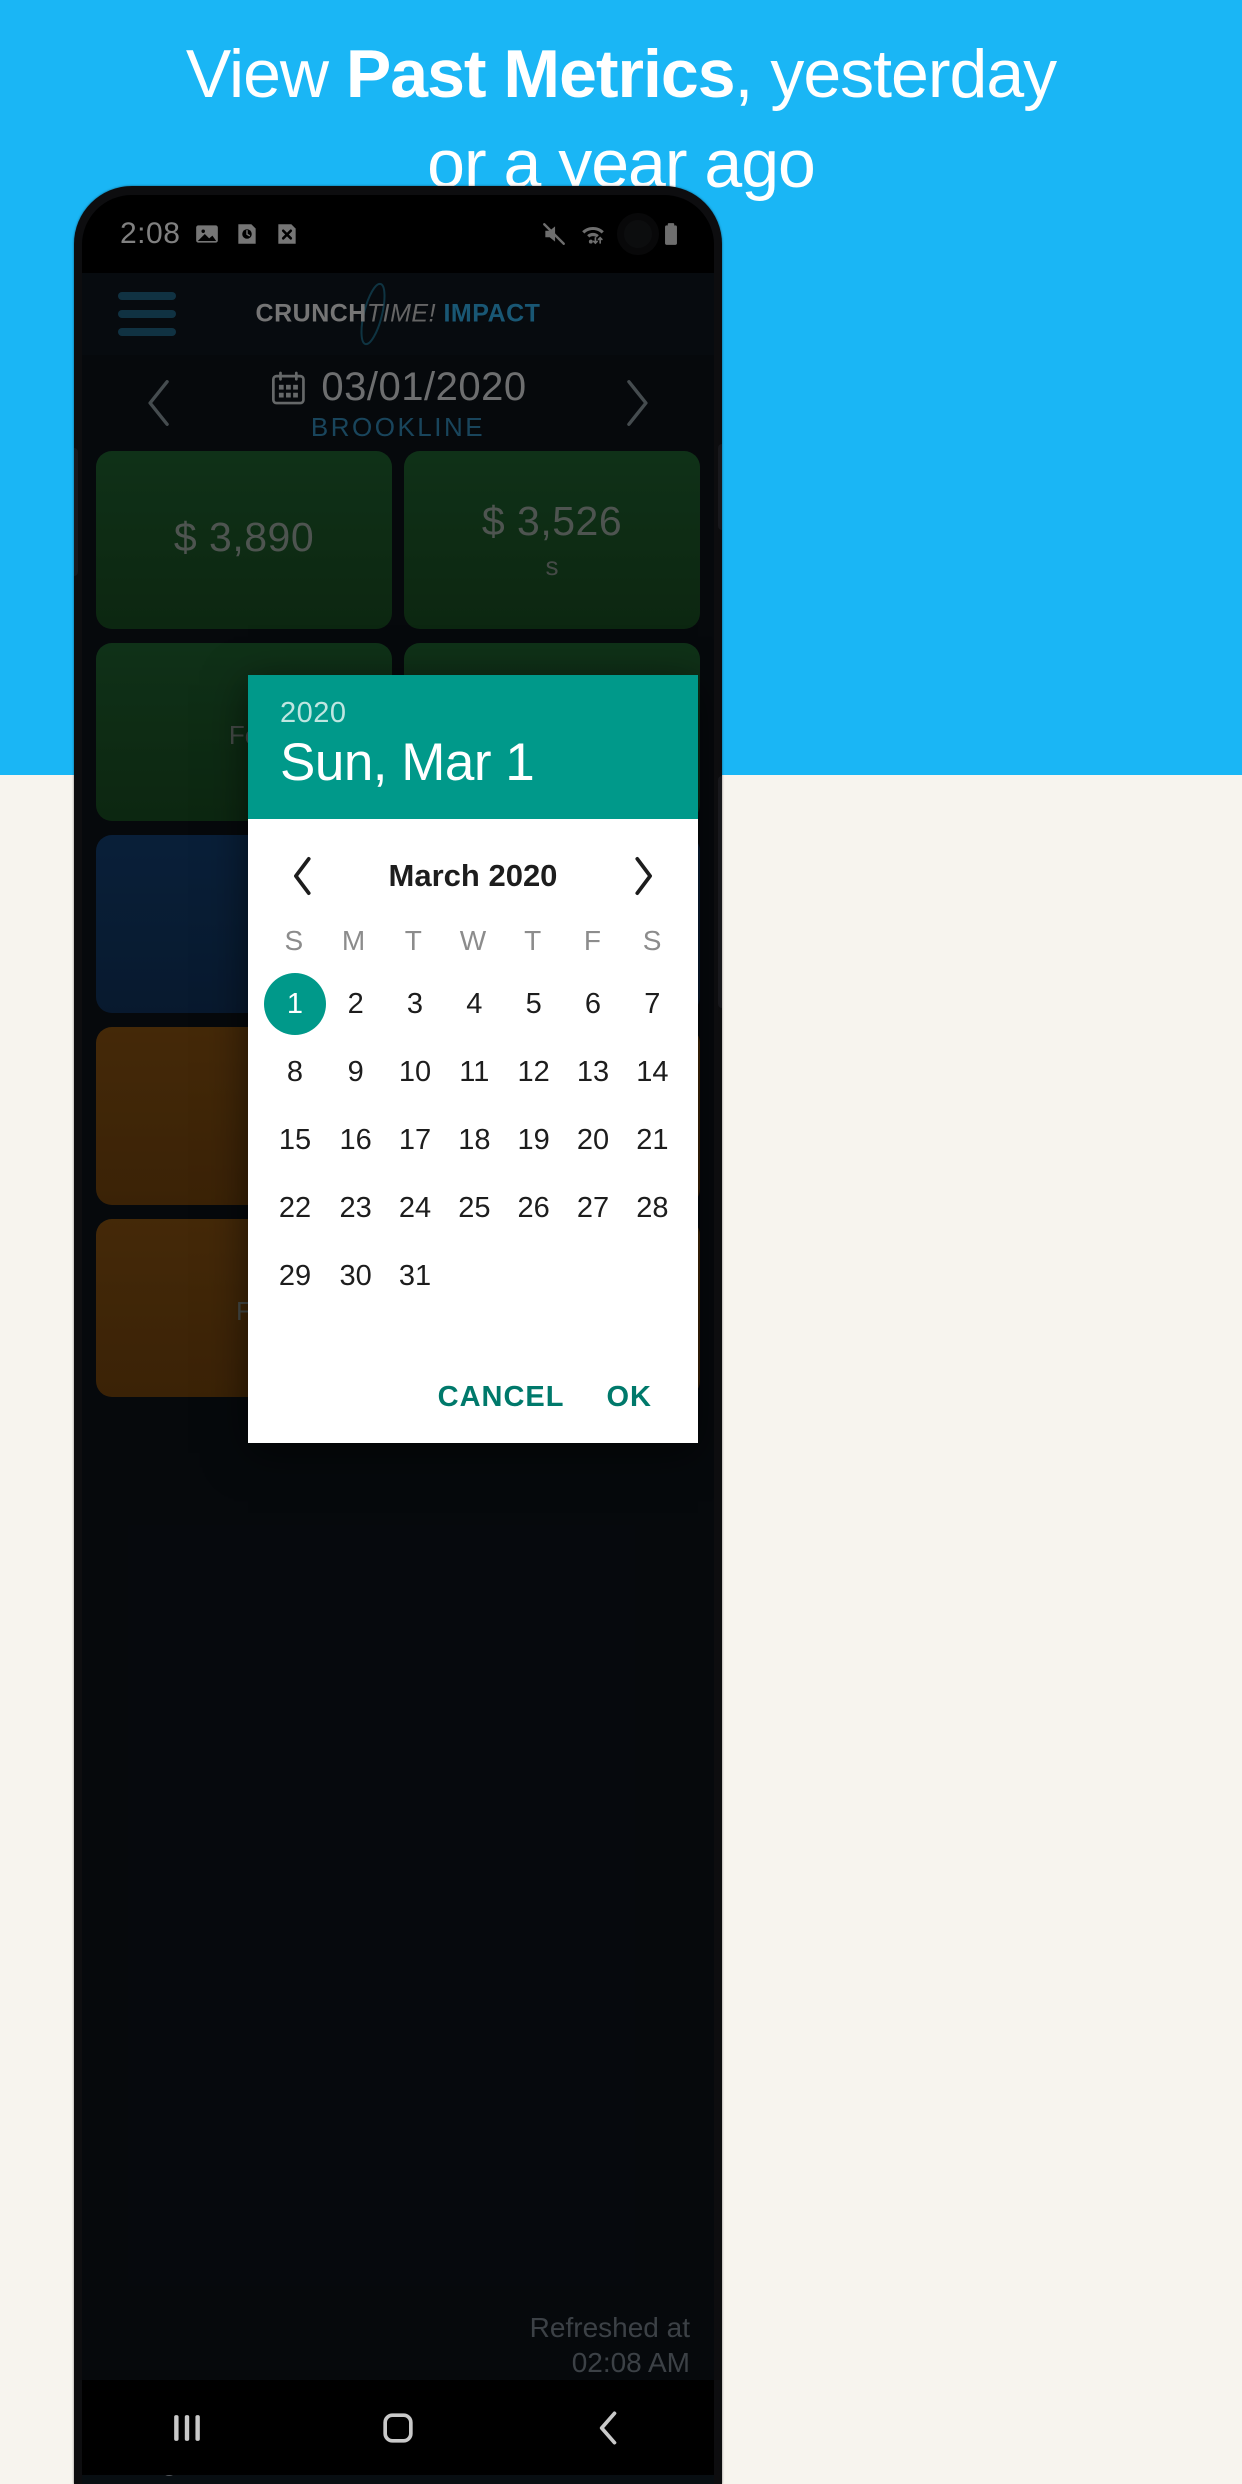  What do you see at coordinates (244, 540) in the screenshot?
I see `metric-card: $ 3,890` at bounding box center [244, 540].